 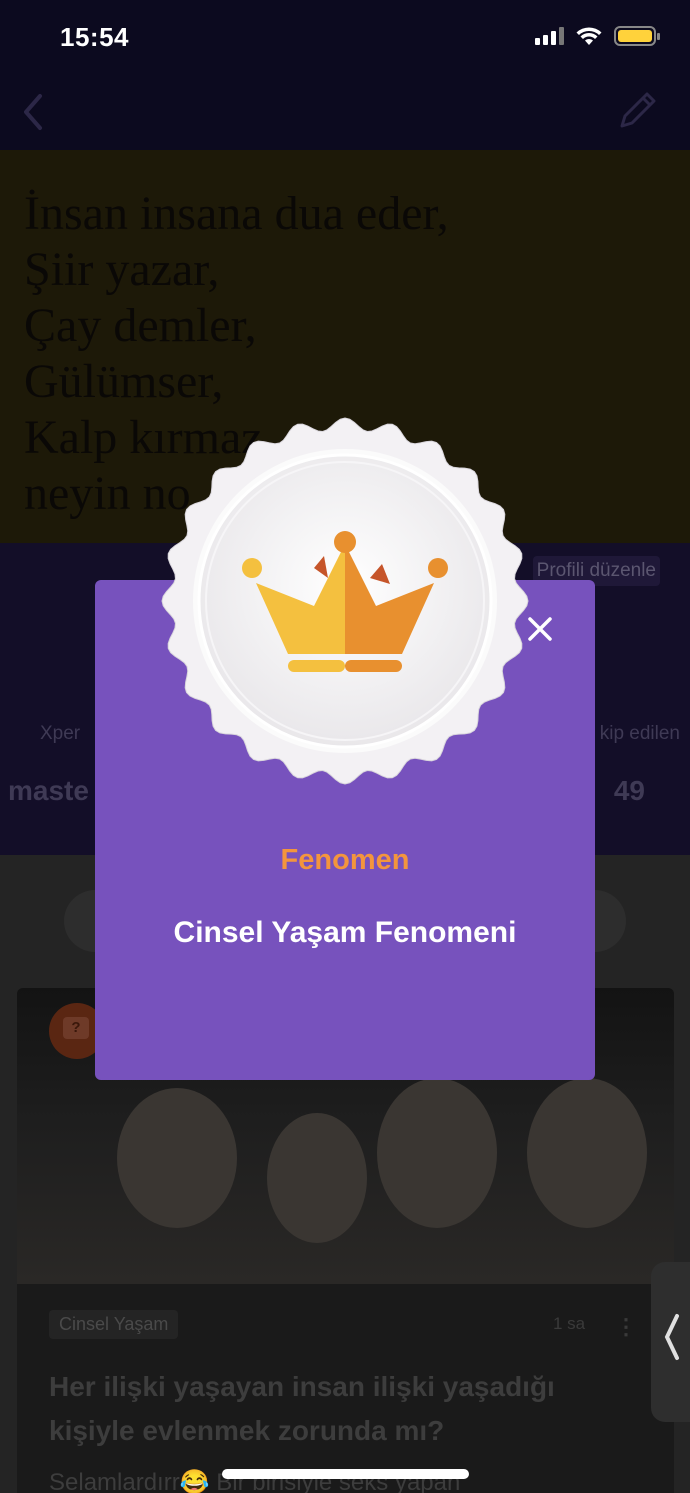 I want to click on cover-line: Gülümser,, so click(x=124, y=381).